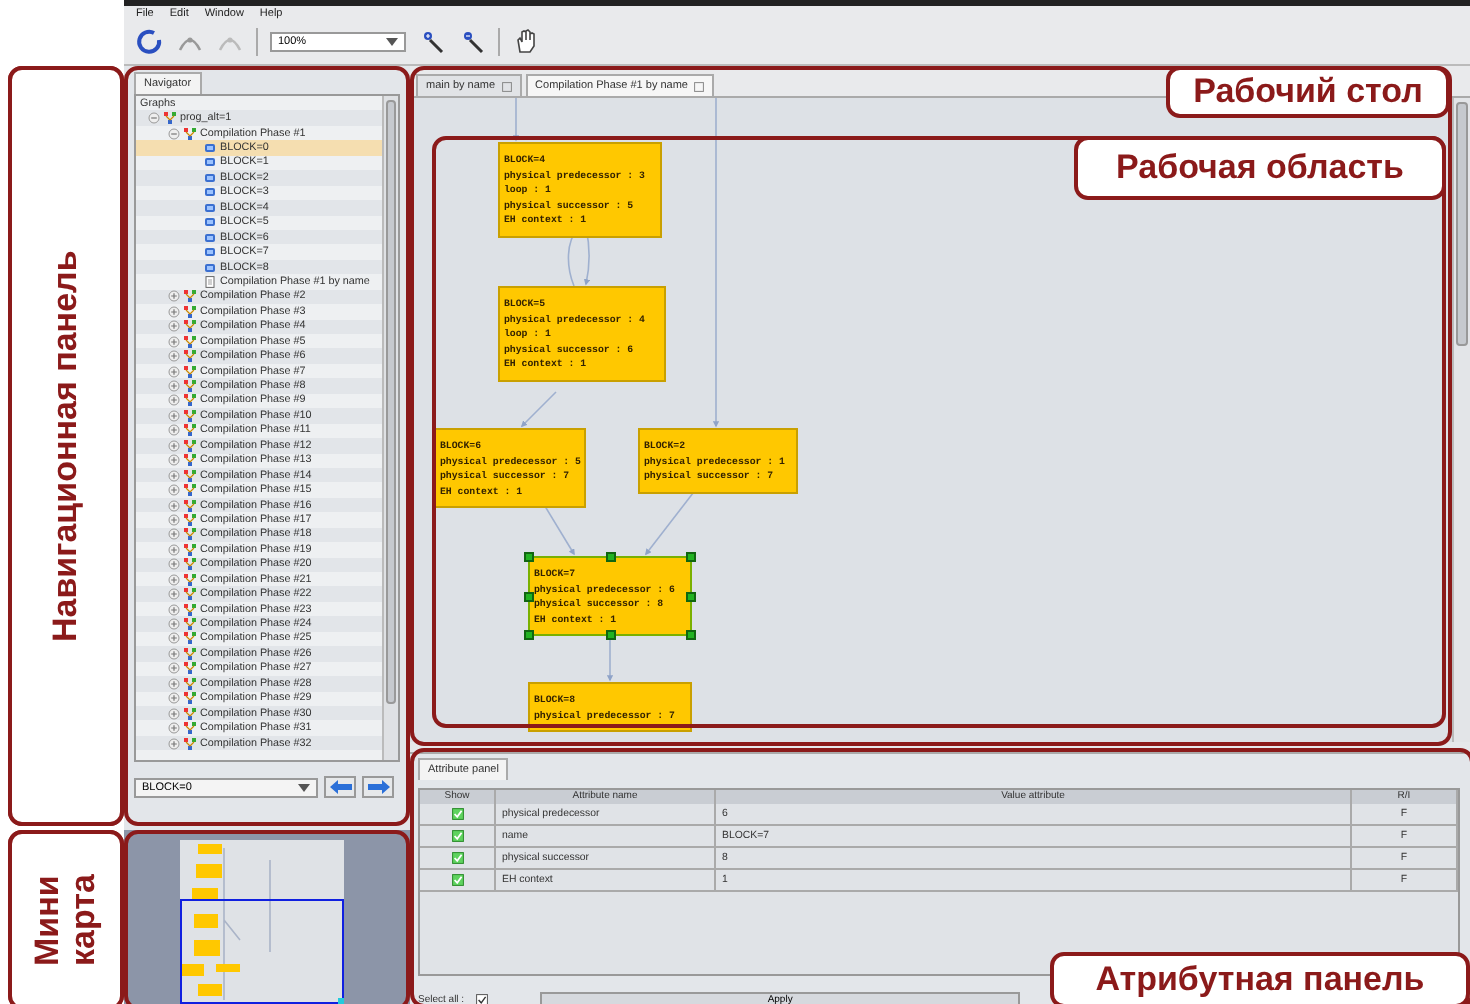  Describe the element at coordinates (262, 922) in the screenshot. I see `minimap-drawing` at that location.